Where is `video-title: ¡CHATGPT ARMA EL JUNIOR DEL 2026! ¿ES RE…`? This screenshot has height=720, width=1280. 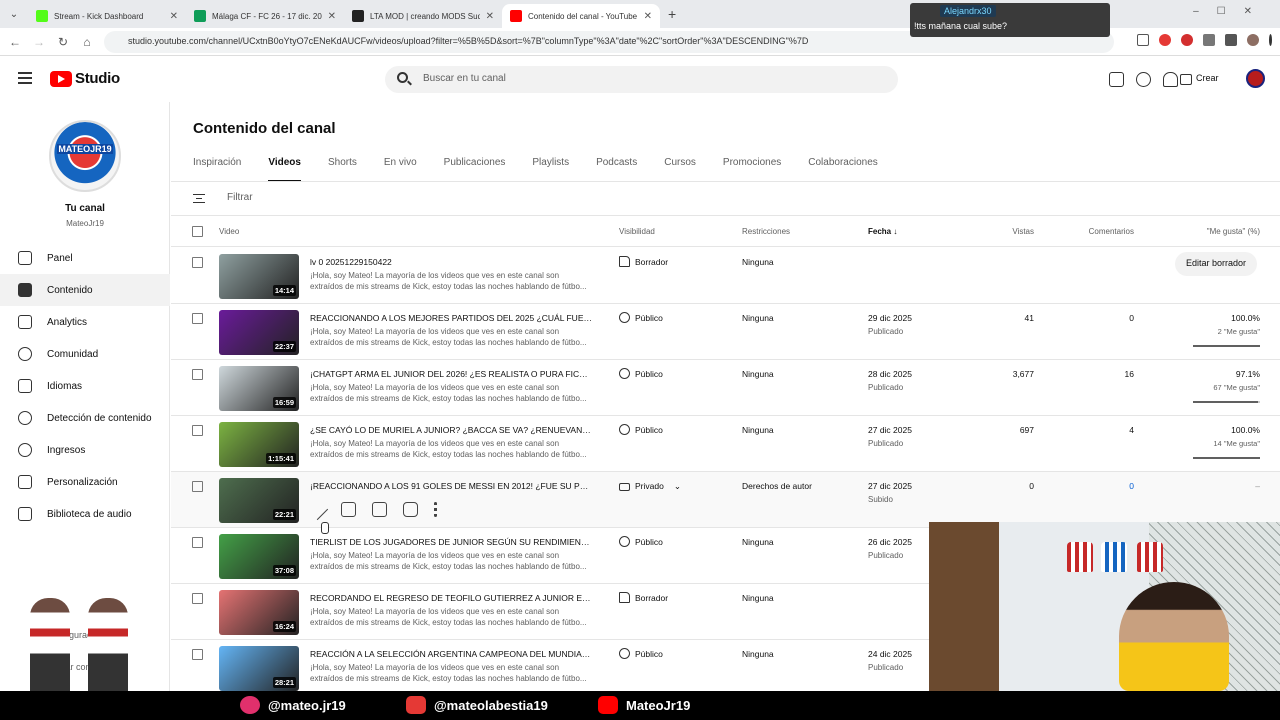 video-title: ¡CHATGPT ARMA EL JUNIOR DEL 2026! ¿ES RE… is located at coordinates (451, 374).